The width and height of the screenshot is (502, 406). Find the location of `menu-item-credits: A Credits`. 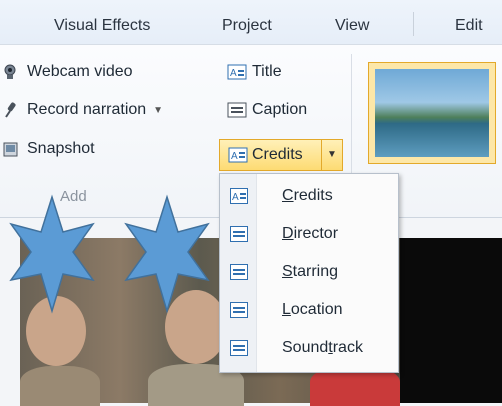

menu-item-credits: A Credits is located at coordinates (309, 197).